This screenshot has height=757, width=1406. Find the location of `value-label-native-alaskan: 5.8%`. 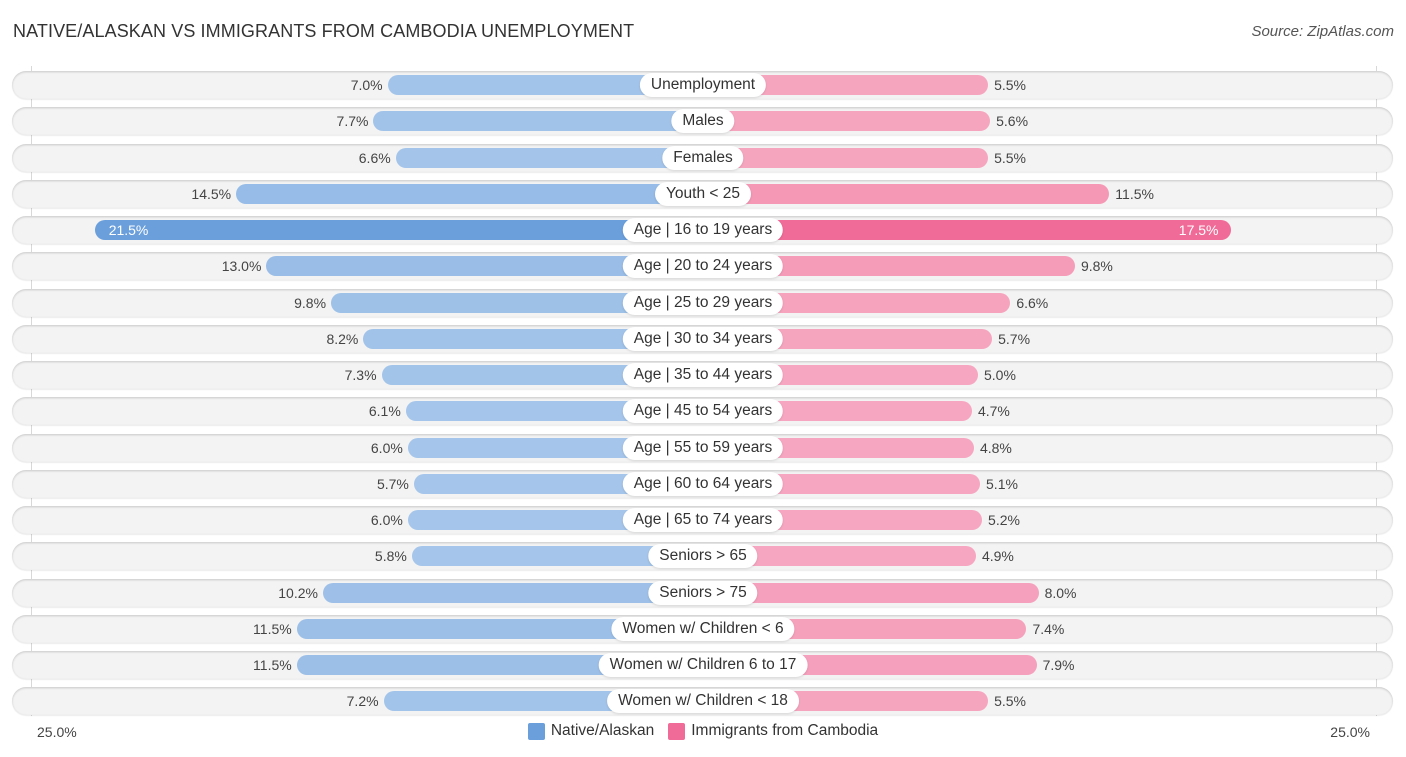

value-label-native-alaskan: 5.8% is located at coordinates (390, 556).